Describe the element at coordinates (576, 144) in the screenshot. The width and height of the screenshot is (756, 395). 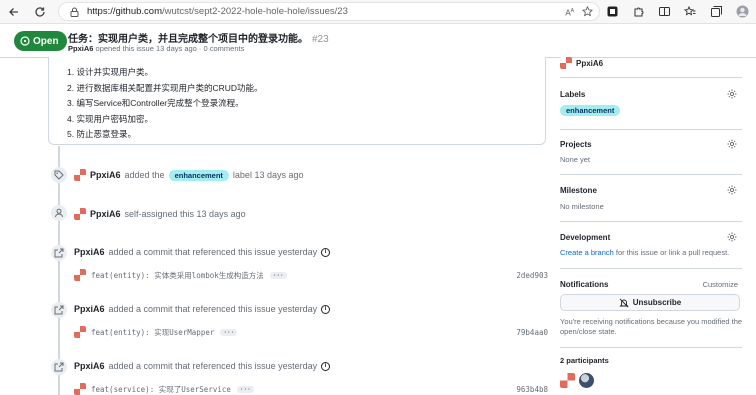
I see `projects-heading: Projects` at that location.